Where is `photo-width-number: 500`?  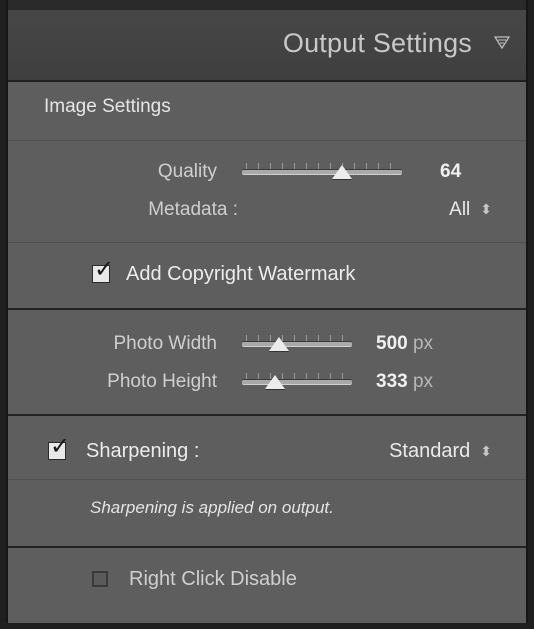 photo-width-number: 500 is located at coordinates (392, 343).